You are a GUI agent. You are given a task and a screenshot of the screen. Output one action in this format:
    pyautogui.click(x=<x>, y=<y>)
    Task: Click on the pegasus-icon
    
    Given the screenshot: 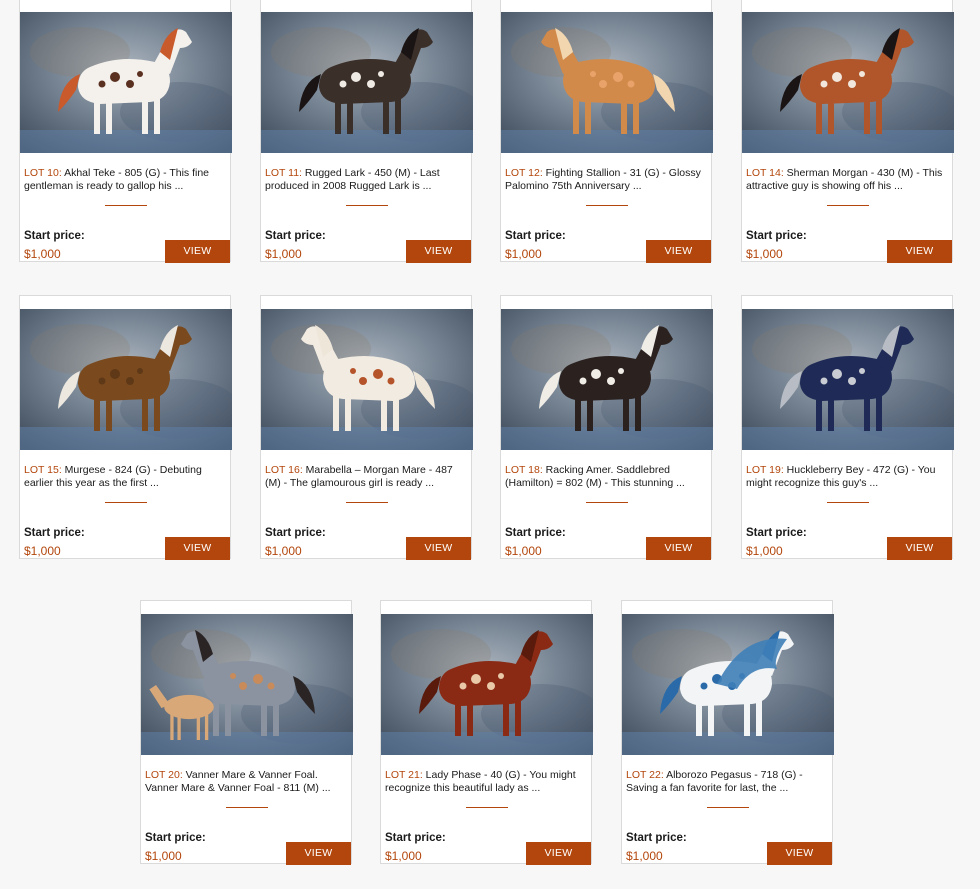 What is the action you would take?
    pyautogui.click(x=728, y=684)
    